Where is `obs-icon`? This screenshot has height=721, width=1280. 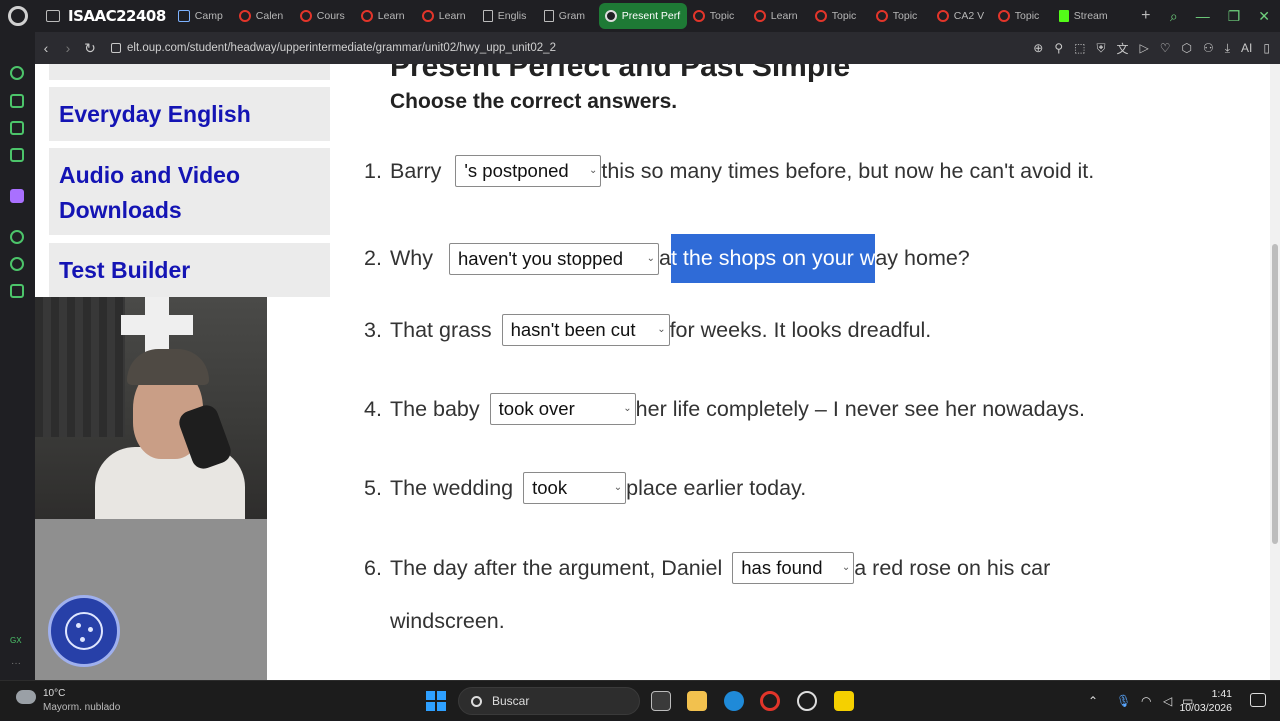 obs-icon is located at coordinates (807, 701).